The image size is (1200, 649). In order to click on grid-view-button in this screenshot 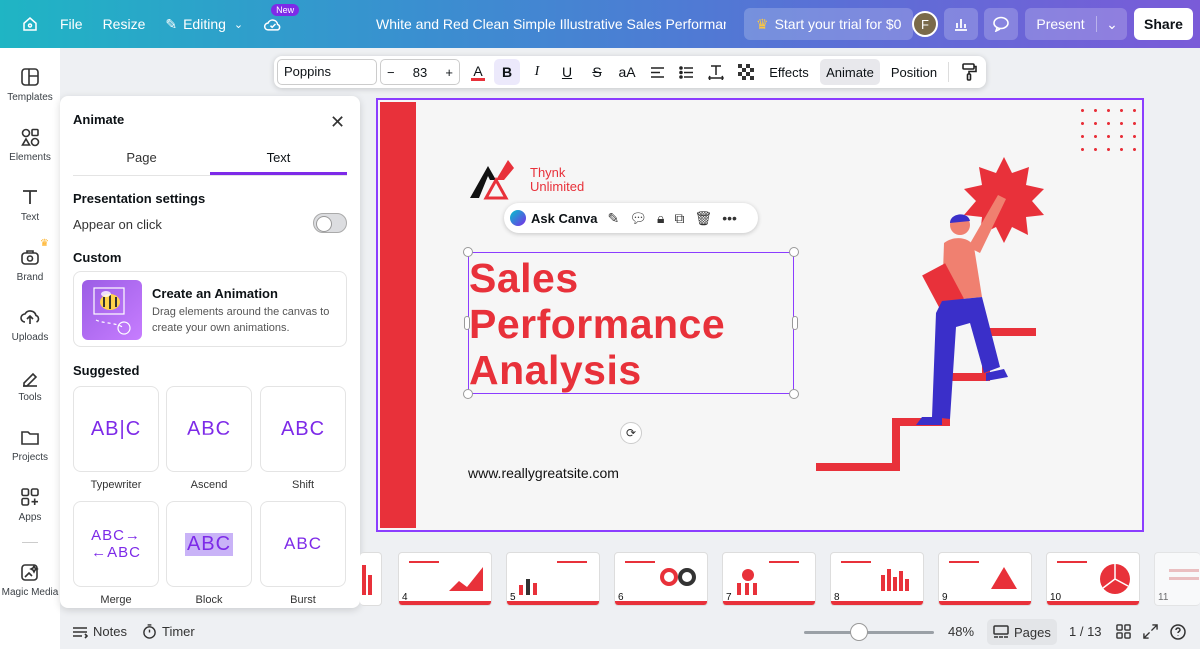, I will do `click(1123, 631)`.